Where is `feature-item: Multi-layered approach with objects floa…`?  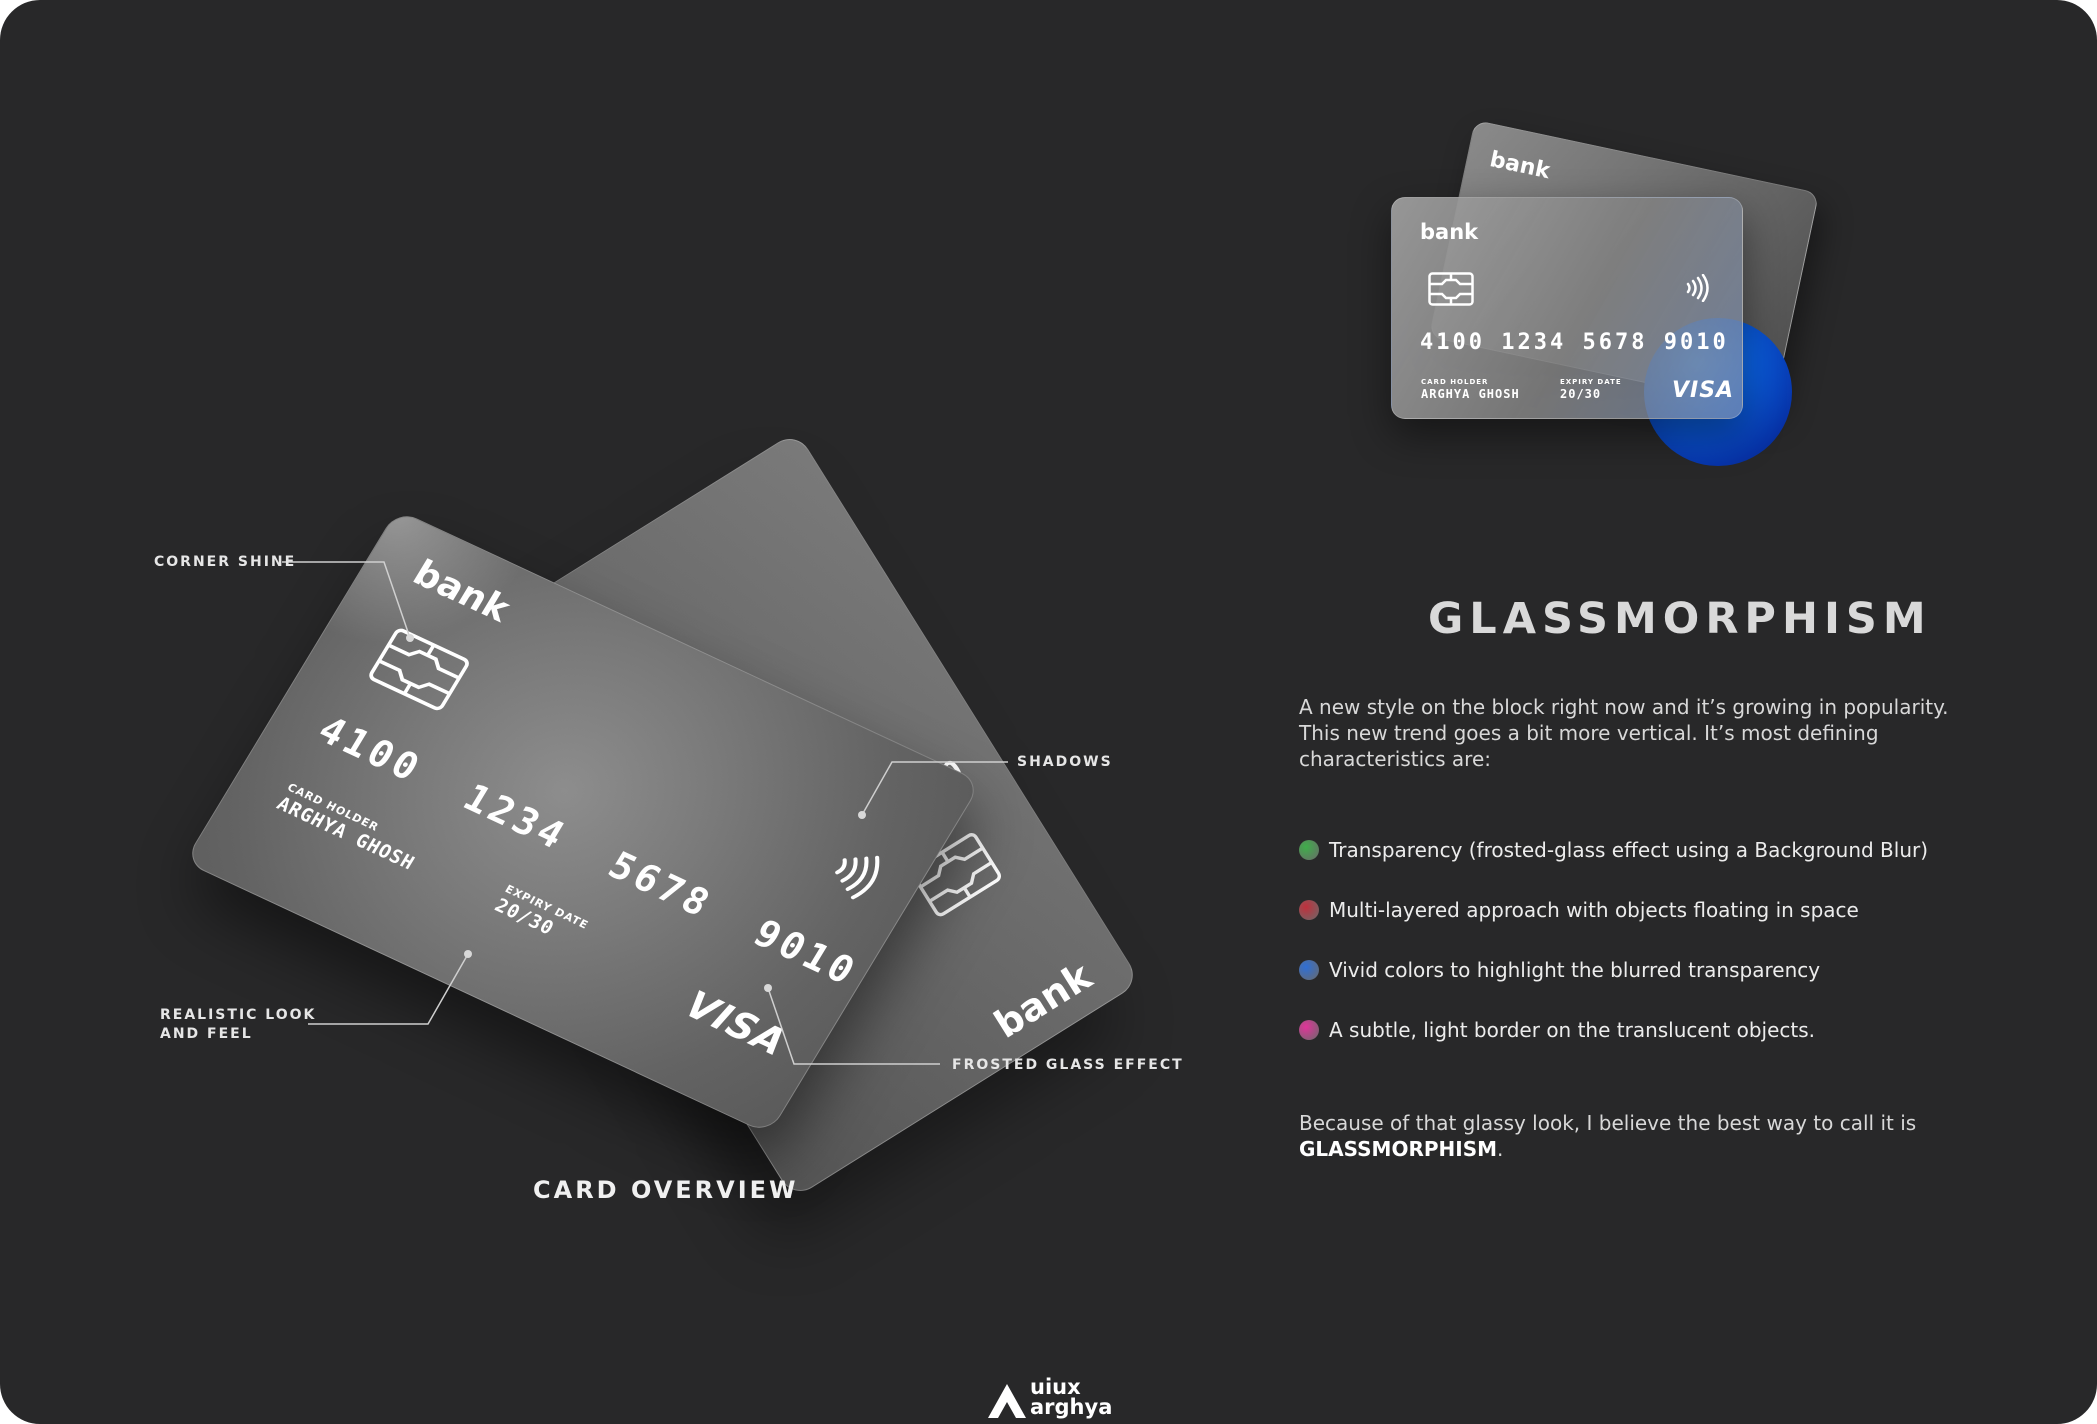 feature-item: Multi-layered approach with objects floa… is located at coordinates (1579, 910).